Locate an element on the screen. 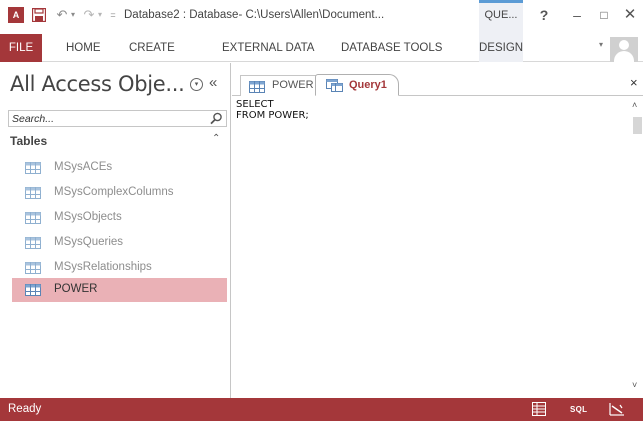 This screenshot has height=421, width=643. close-window-button: ✕ is located at coordinates (630, 15).